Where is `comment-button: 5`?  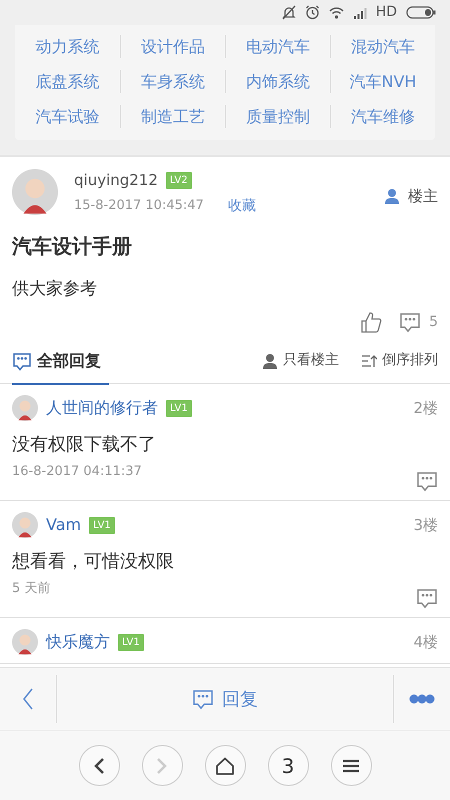 comment-button: 5 is located at coordinates (418, 322).